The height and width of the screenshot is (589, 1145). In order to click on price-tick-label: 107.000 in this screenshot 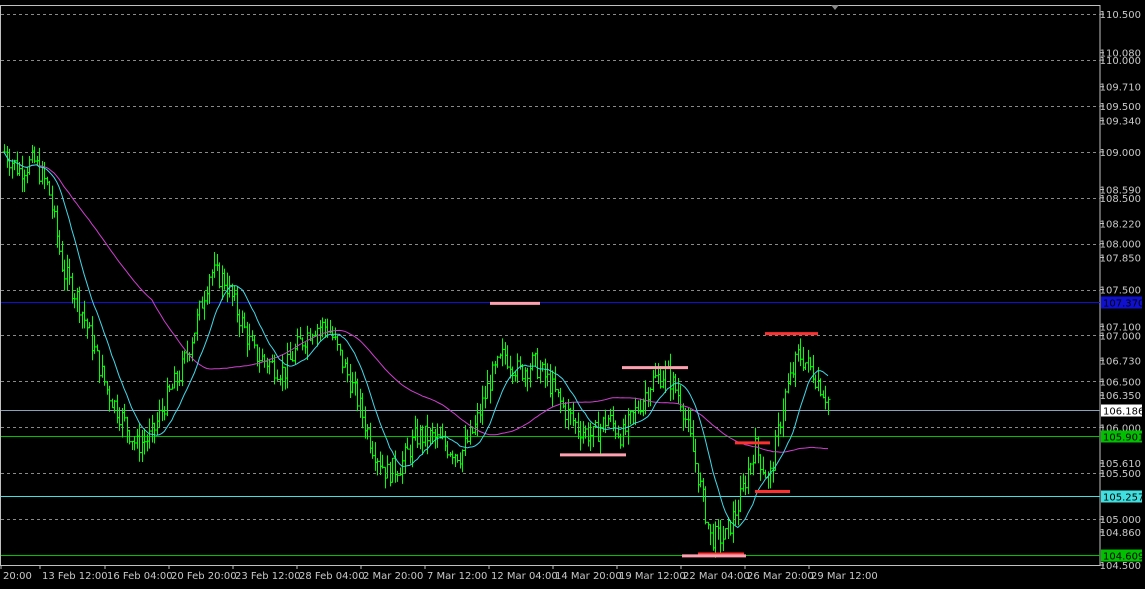, I will do `click(1120, 336)`.